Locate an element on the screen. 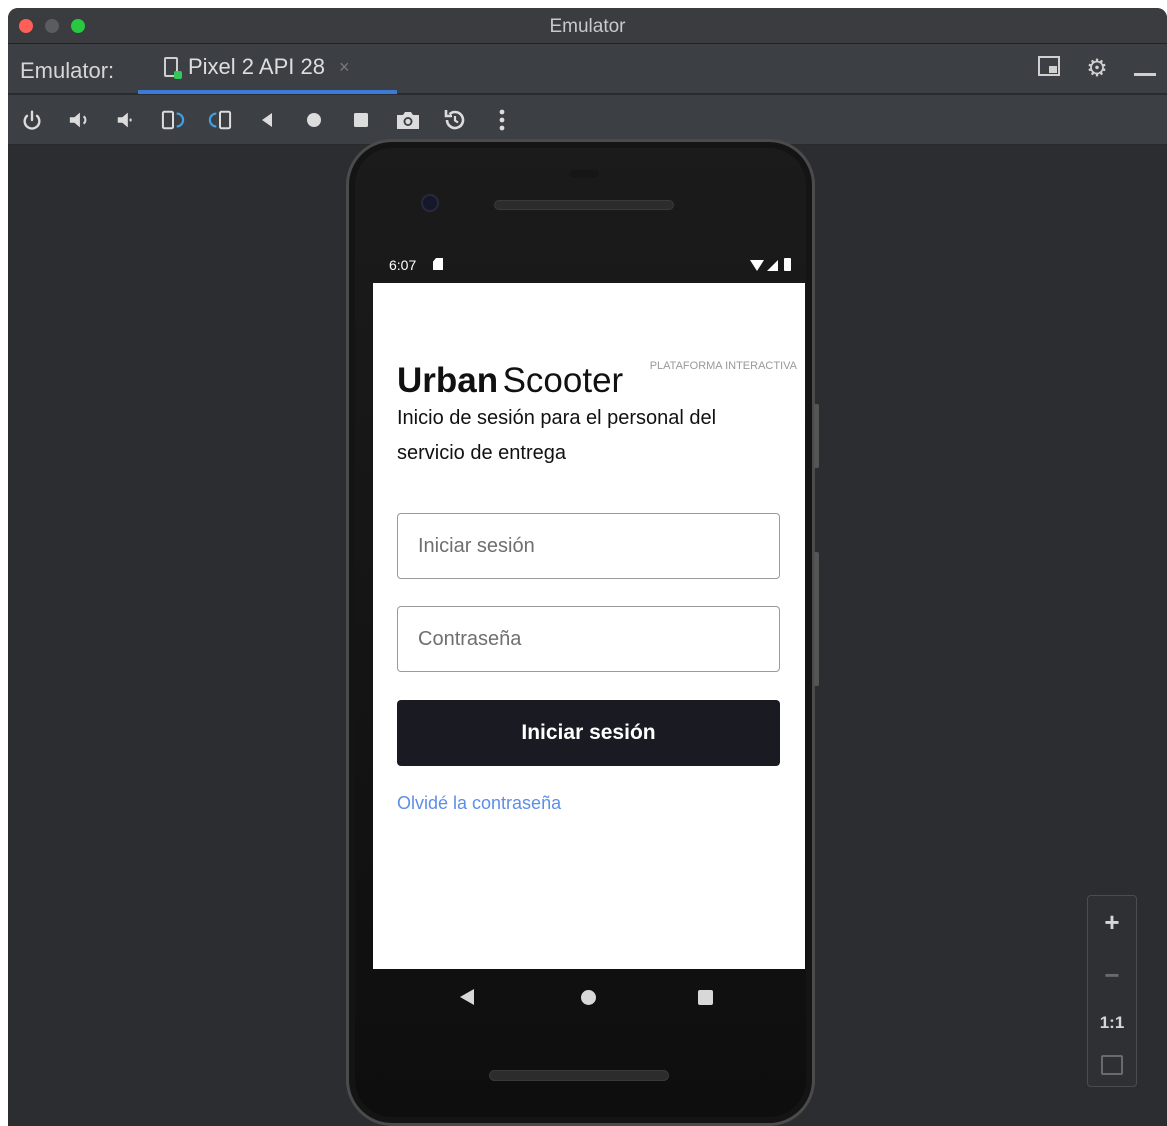 The image size is (1167, 1126). tabbar-actions: ⚙ is located at coordinates (1097, 68).